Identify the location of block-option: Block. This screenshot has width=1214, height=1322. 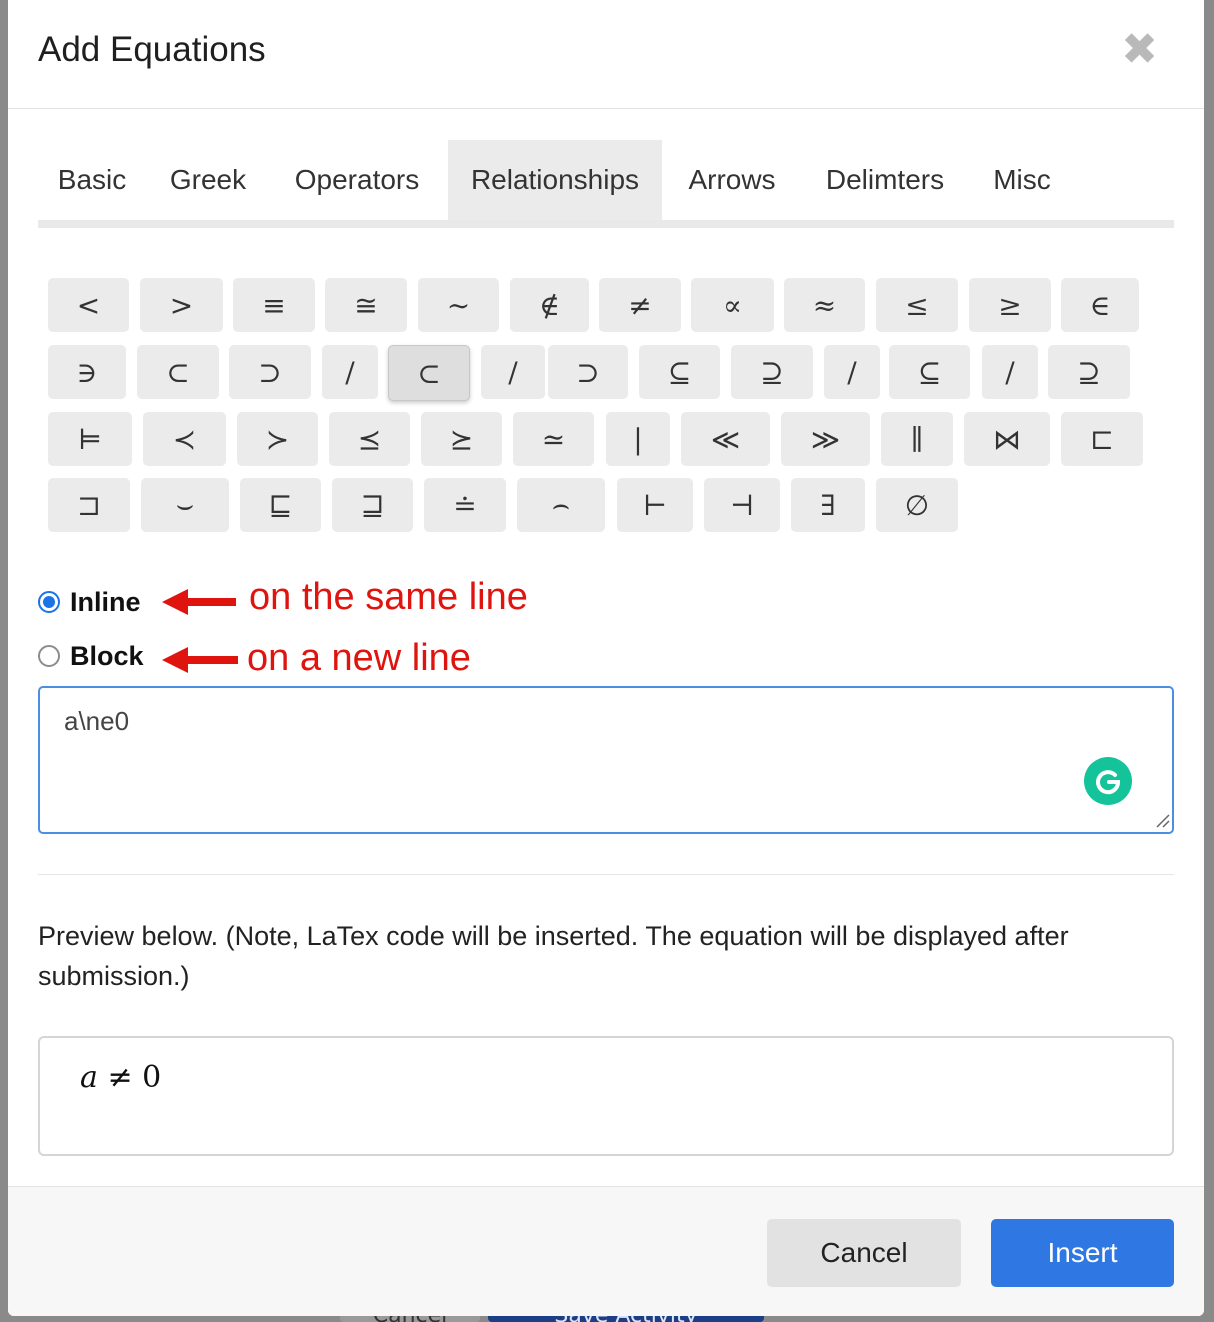
(91, 656).